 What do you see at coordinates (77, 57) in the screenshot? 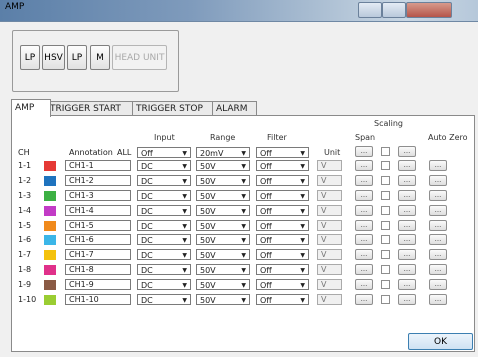
I see `module-button-lp-2: LP` at bounding box center [77, 57].